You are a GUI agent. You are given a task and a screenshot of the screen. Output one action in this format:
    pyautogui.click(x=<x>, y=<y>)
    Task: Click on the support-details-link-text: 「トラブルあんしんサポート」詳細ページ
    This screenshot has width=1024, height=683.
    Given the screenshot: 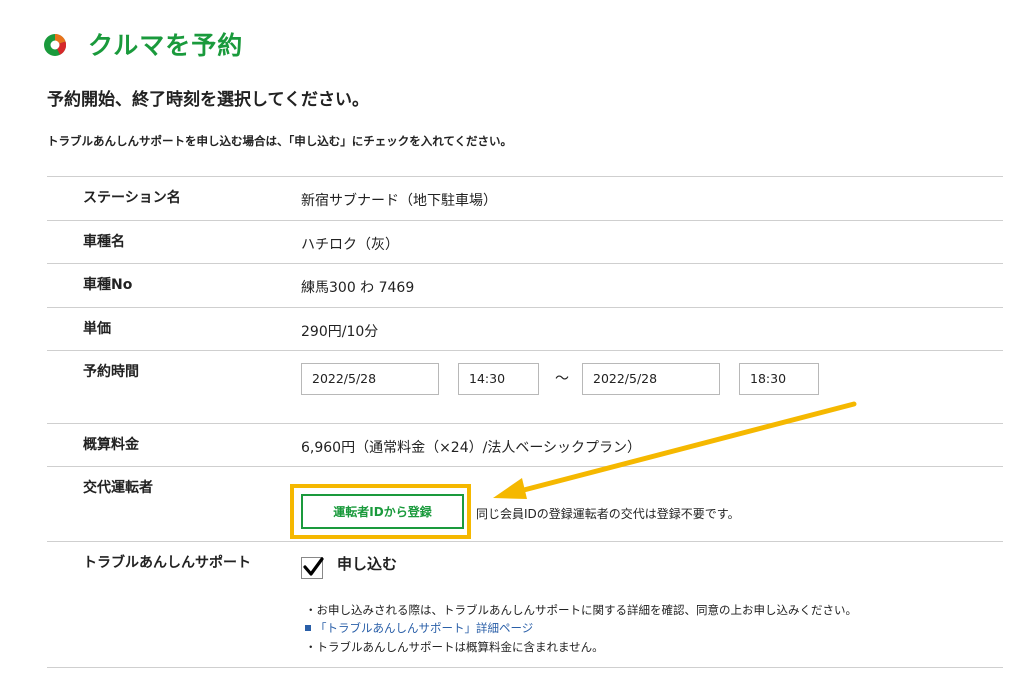 What is the action you would take?
    pyautogui.click(x=424, y=628)
    